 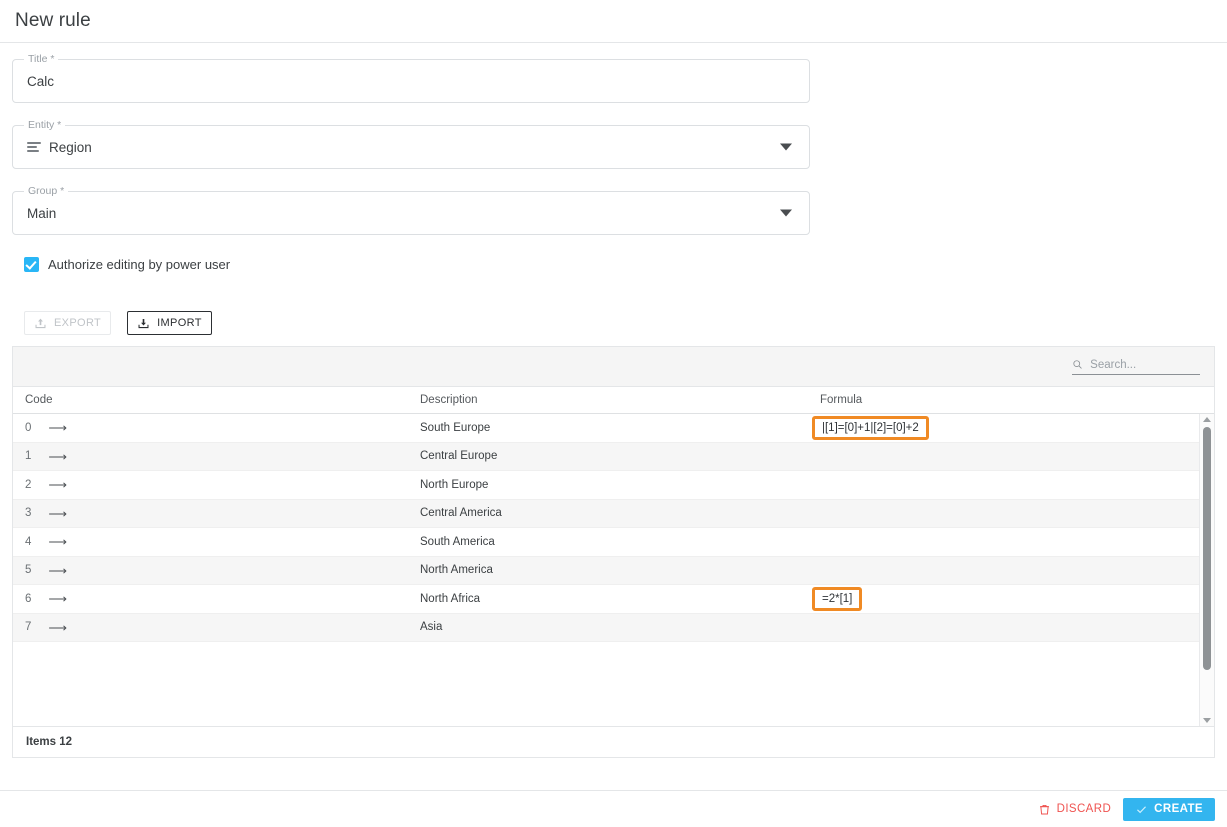 I want to click on table-footer: Items 12, so click(x=613, y=741).